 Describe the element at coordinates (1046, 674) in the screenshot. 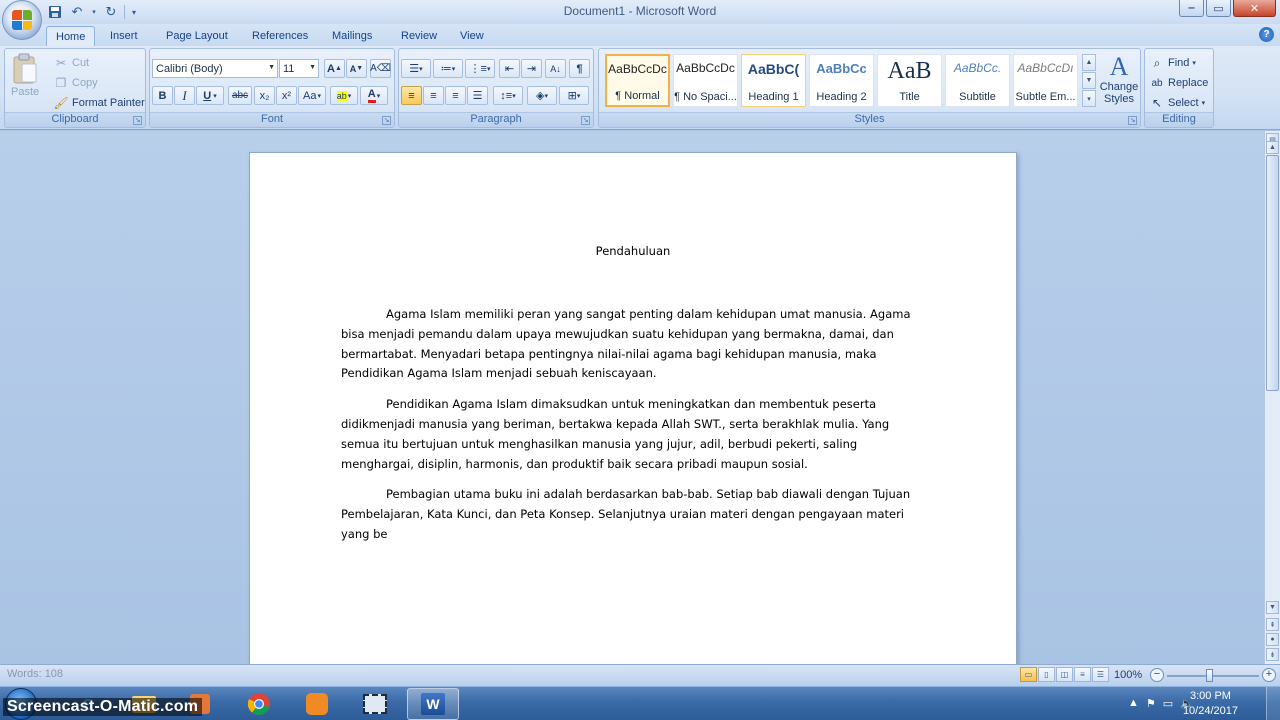

I see `full-screen-reading-icon: ▯` at that location.